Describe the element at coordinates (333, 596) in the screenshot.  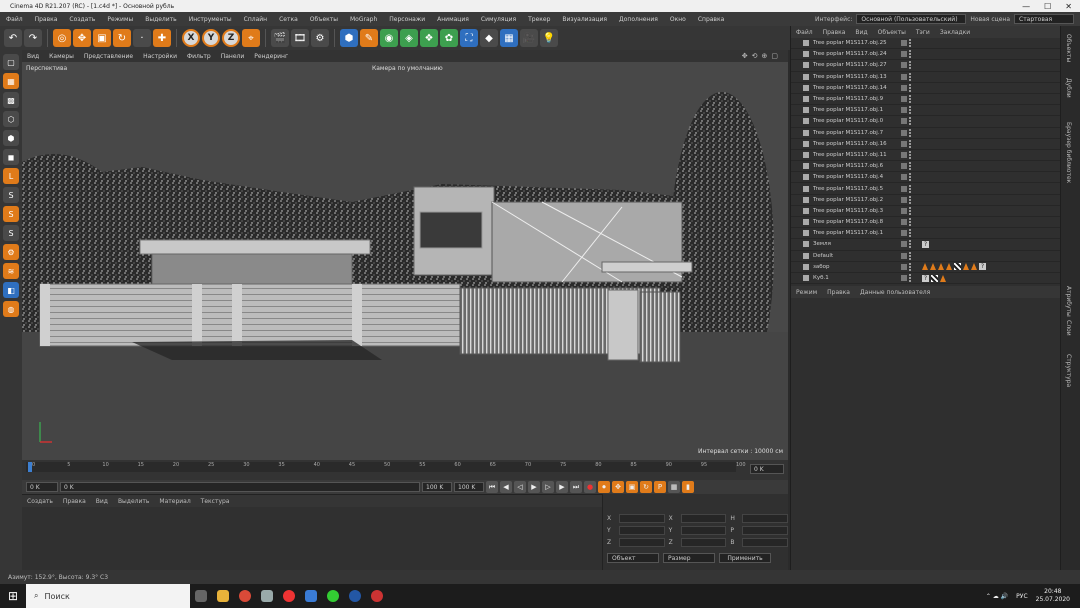
I see `whatsapp-icon` at that location.